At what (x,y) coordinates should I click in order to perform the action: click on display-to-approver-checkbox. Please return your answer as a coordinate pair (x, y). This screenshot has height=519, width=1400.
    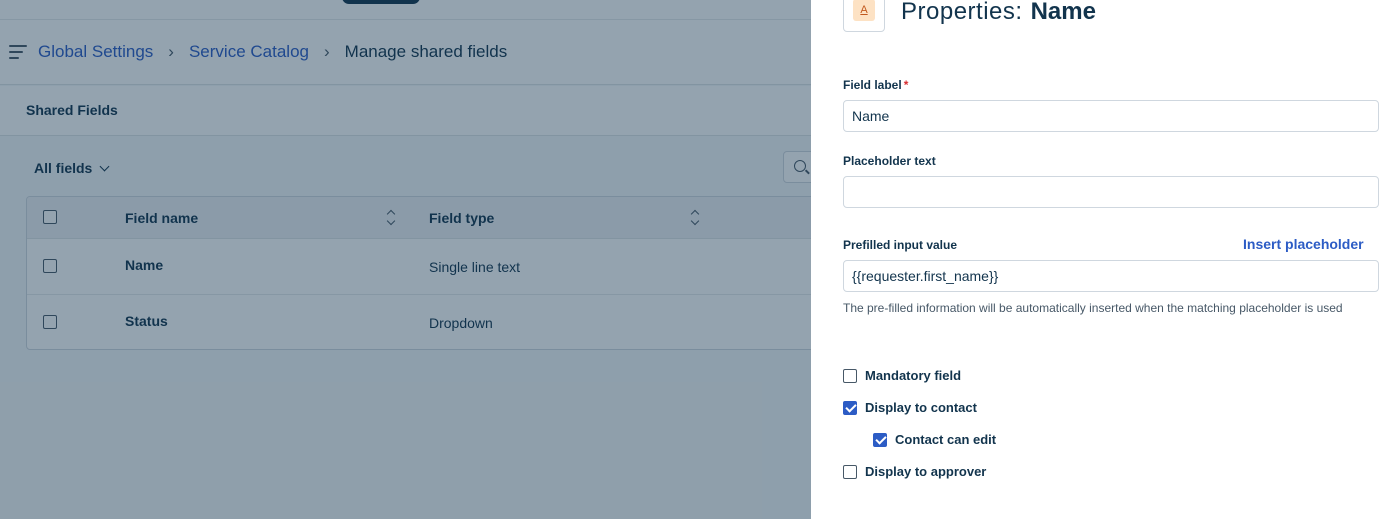
    Looking at the image, I should click on (850, 471).